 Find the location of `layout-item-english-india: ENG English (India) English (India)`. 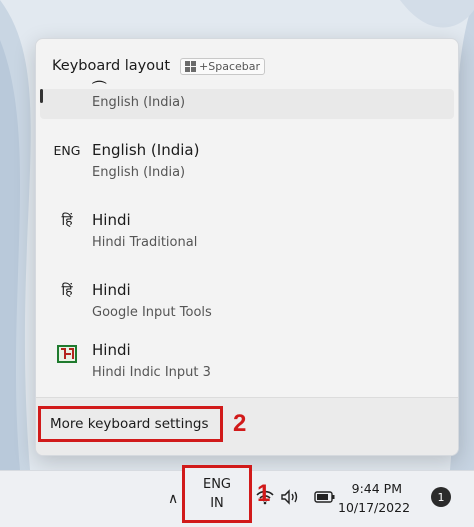

layout-item-english-india: ENG English (India) English (India) is located at coordinates (247, 160).